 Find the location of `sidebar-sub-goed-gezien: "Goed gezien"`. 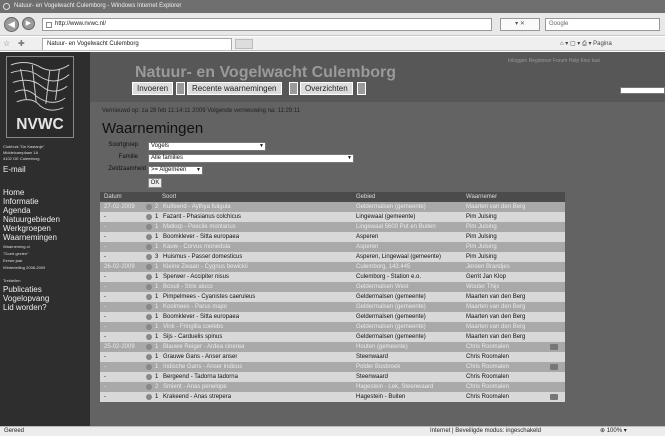

sidebar-sub-goed-gezien: "Goed gezien" is located at coordinates (16, 253).